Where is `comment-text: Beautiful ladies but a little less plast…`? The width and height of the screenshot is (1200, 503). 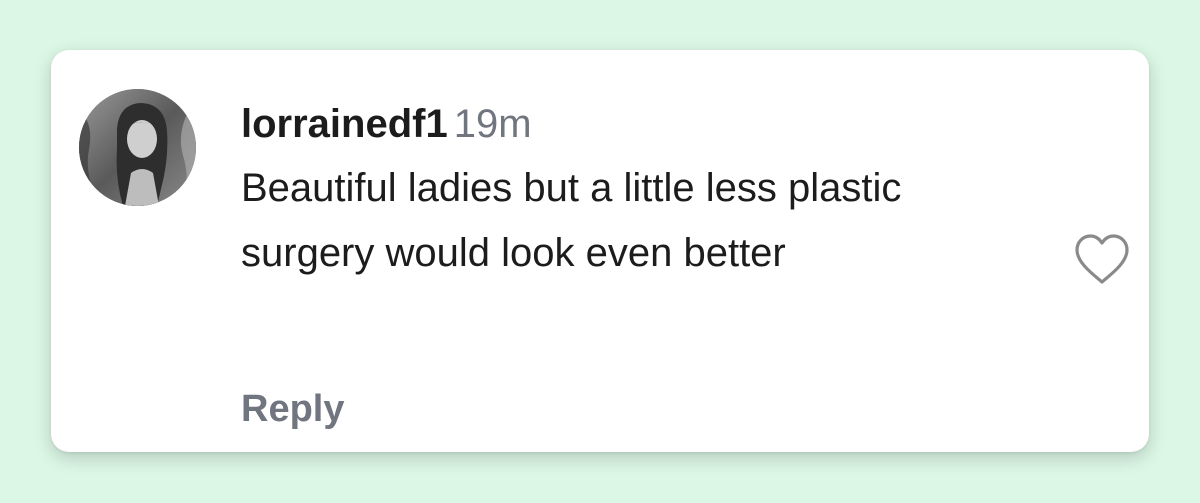
comment-text: Beautiful ladies but a little less plast… is located at coordinates (571, 220).